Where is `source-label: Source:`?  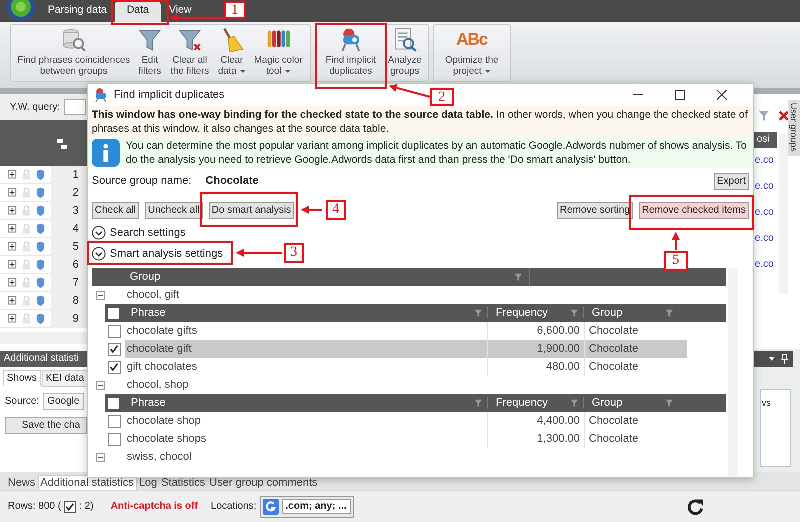 source-label: Source: is located at coordinates (22, 401).